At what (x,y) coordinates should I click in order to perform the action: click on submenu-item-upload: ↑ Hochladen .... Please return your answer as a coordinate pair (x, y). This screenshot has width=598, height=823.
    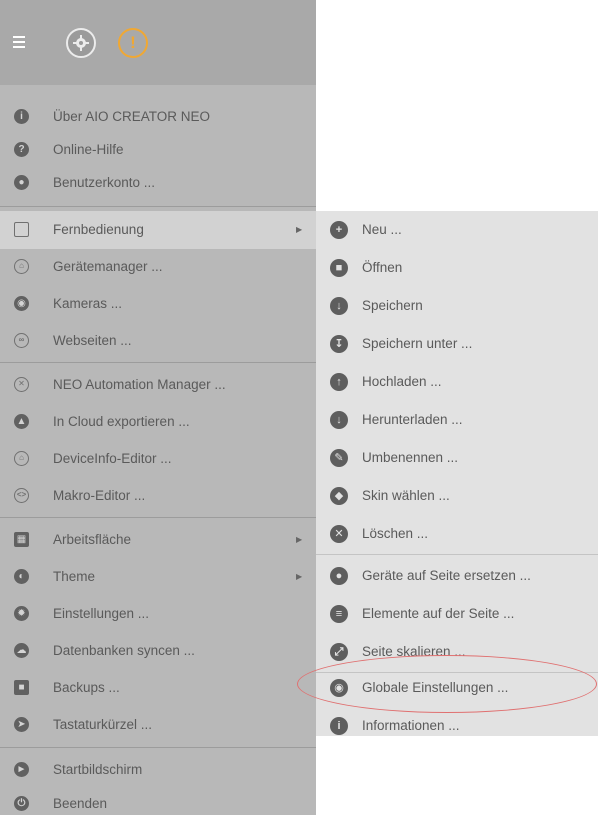
    Looking at the image, I should click on (457, 382).